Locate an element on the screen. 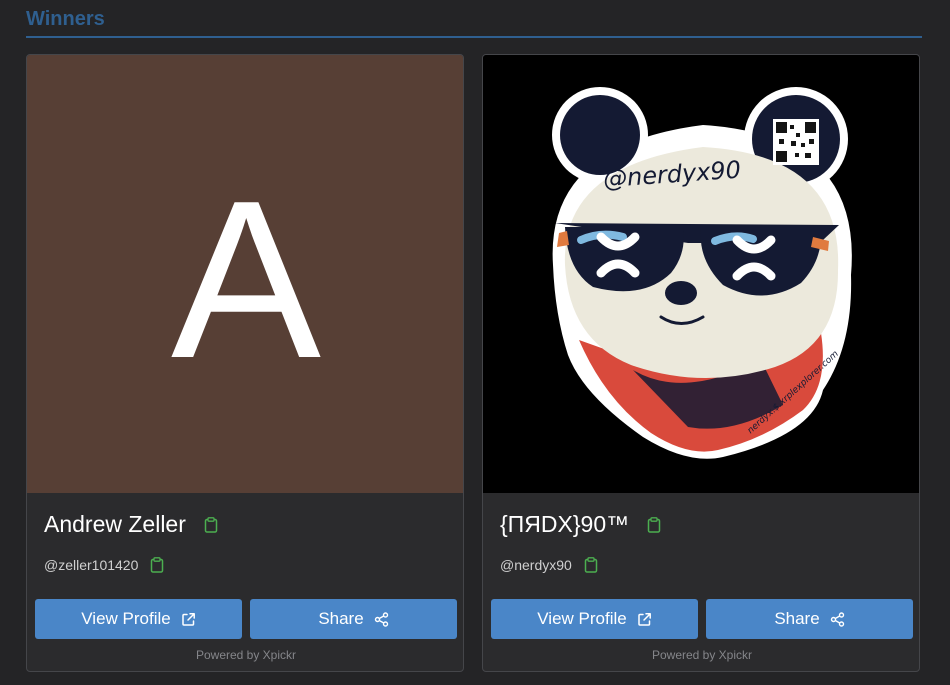 The image size is (950, 685). winner-handle: @nerdyx90 is located at coordinates (536, 565).